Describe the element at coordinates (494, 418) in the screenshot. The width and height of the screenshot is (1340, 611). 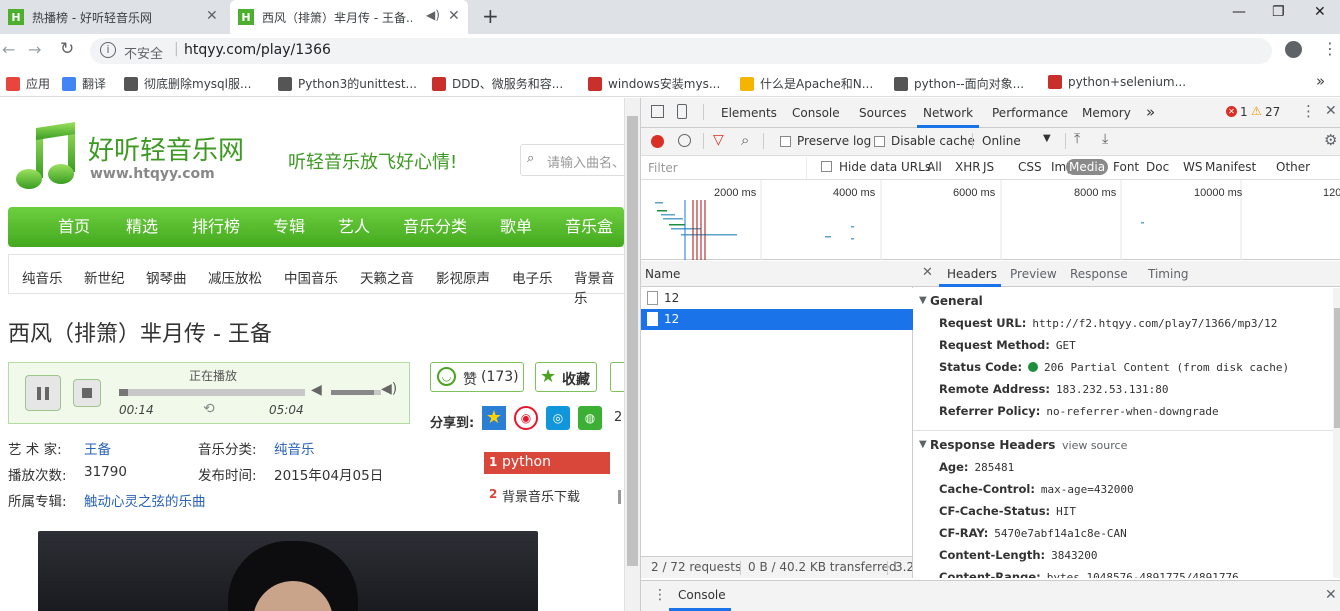
I see `qzone-icon: ★` at that location.